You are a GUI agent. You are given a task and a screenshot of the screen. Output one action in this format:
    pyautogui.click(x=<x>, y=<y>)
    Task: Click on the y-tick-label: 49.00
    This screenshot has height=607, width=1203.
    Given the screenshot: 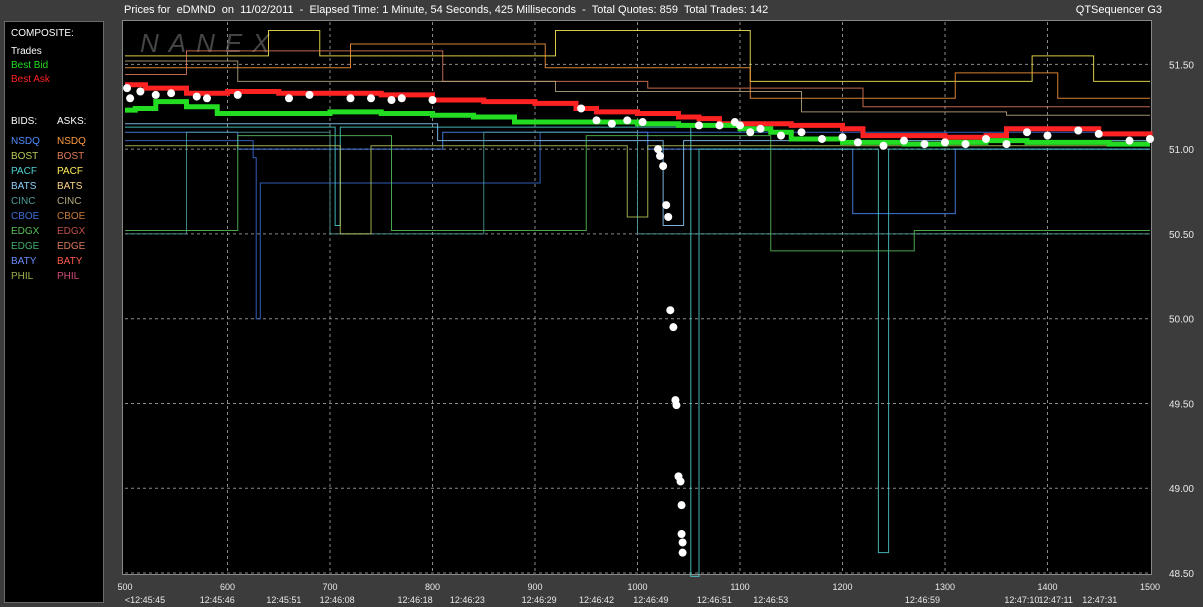 What is the action you would take?
    pyautogui.click(x=1181, y=489)
    